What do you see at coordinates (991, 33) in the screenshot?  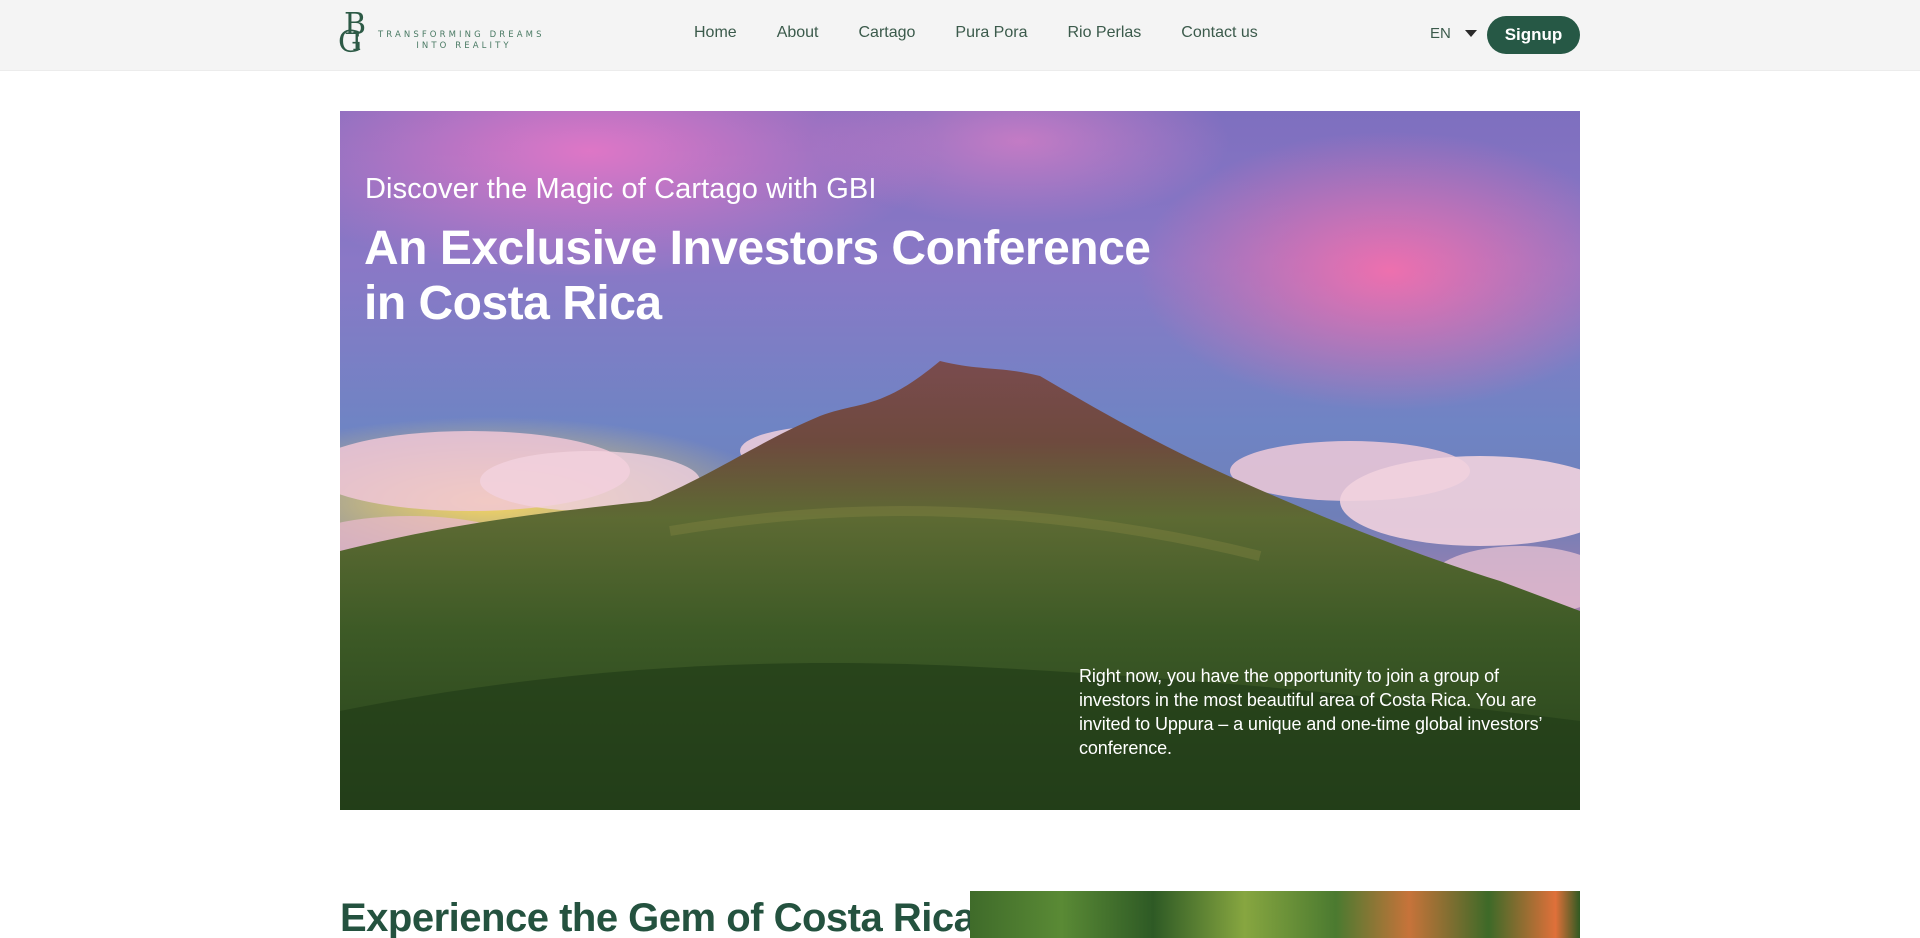 I see `nav-pura-pora: Pura Pora` at bounding box center [991, 33].